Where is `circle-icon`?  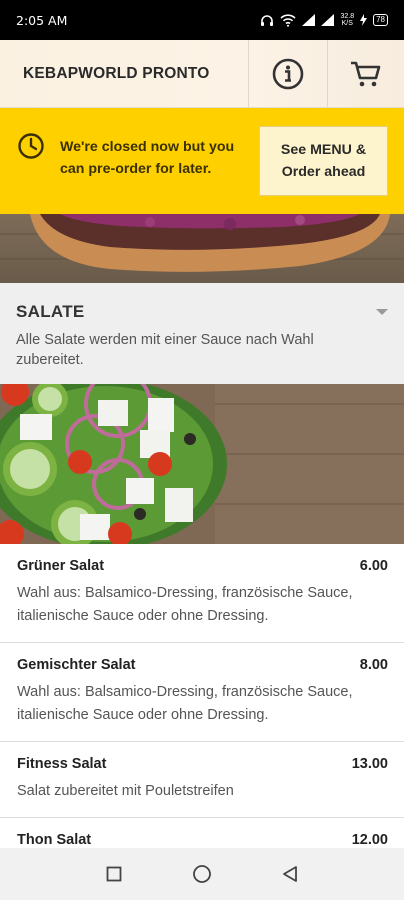
circle-icon is located at coordinates (202, 874).